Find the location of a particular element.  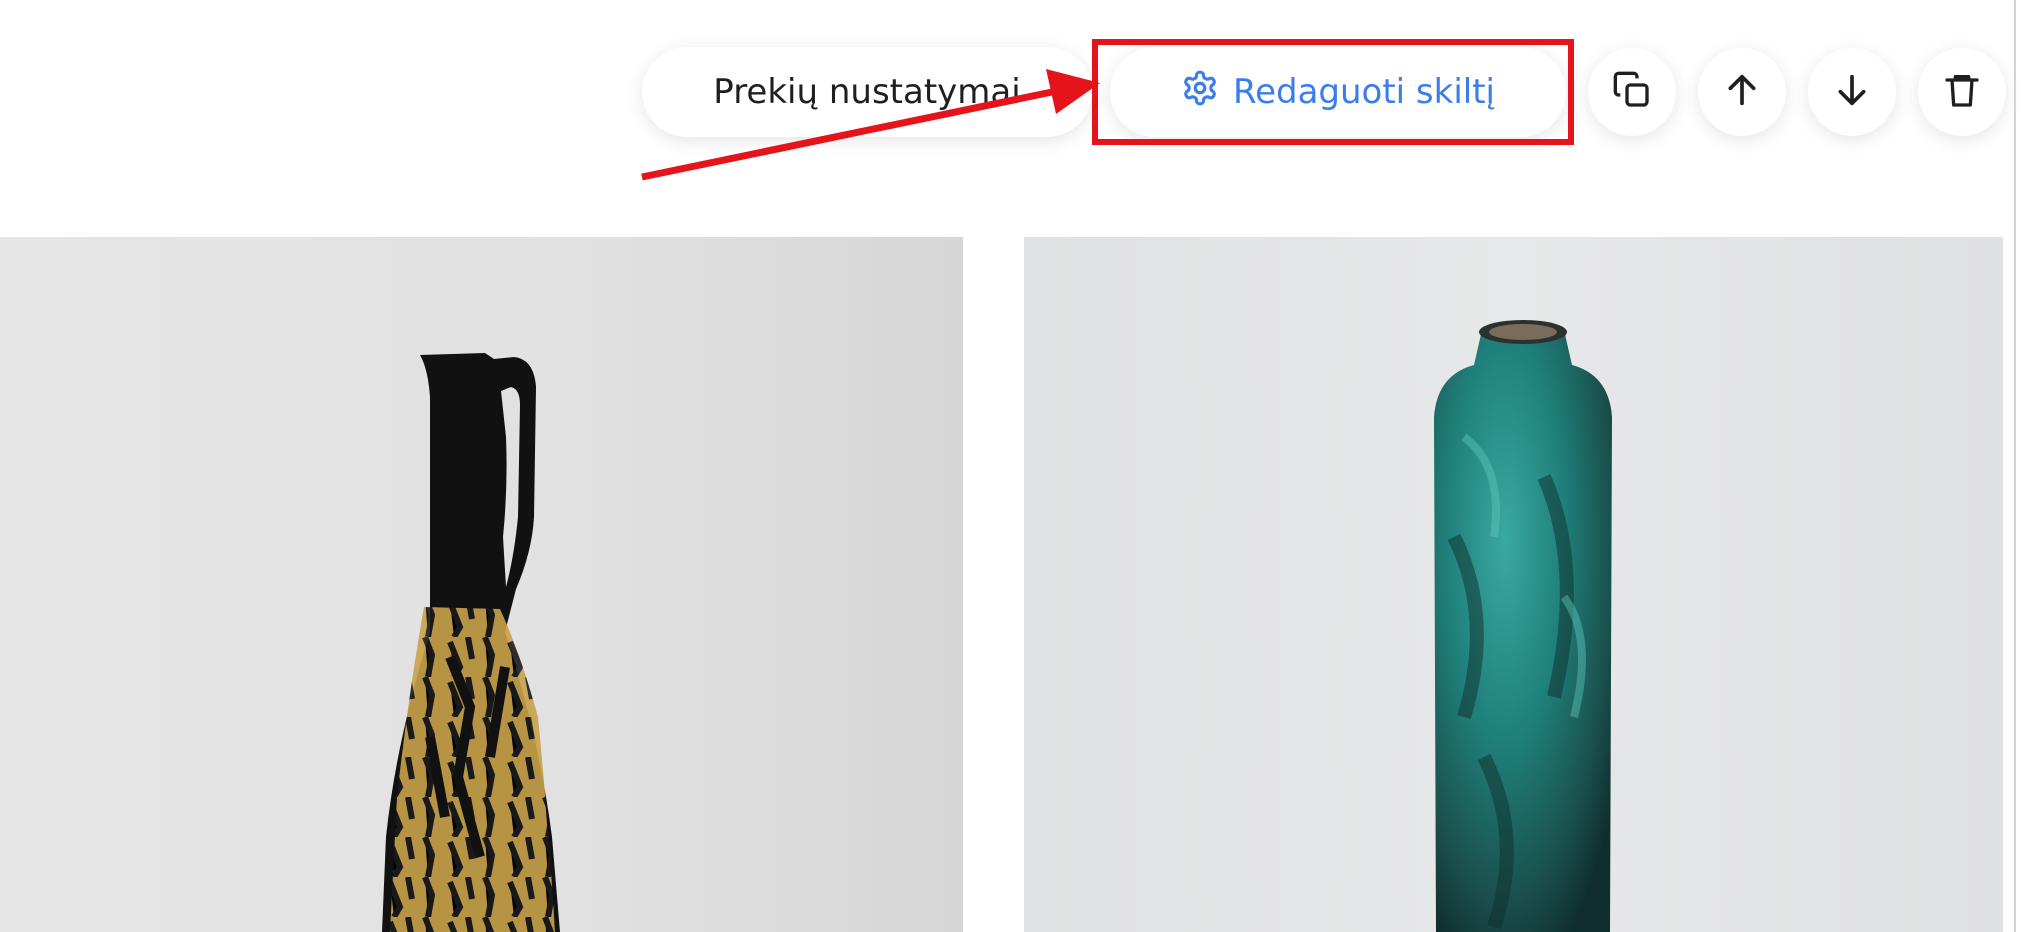

duplicate-button is located at coordinates (1632, 92).